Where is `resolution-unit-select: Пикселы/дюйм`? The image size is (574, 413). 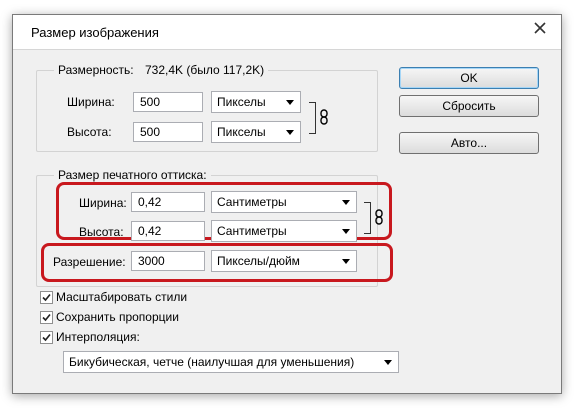
resolution-unit-select: Пикселы/дюйм is located at coordinates (284, 261).